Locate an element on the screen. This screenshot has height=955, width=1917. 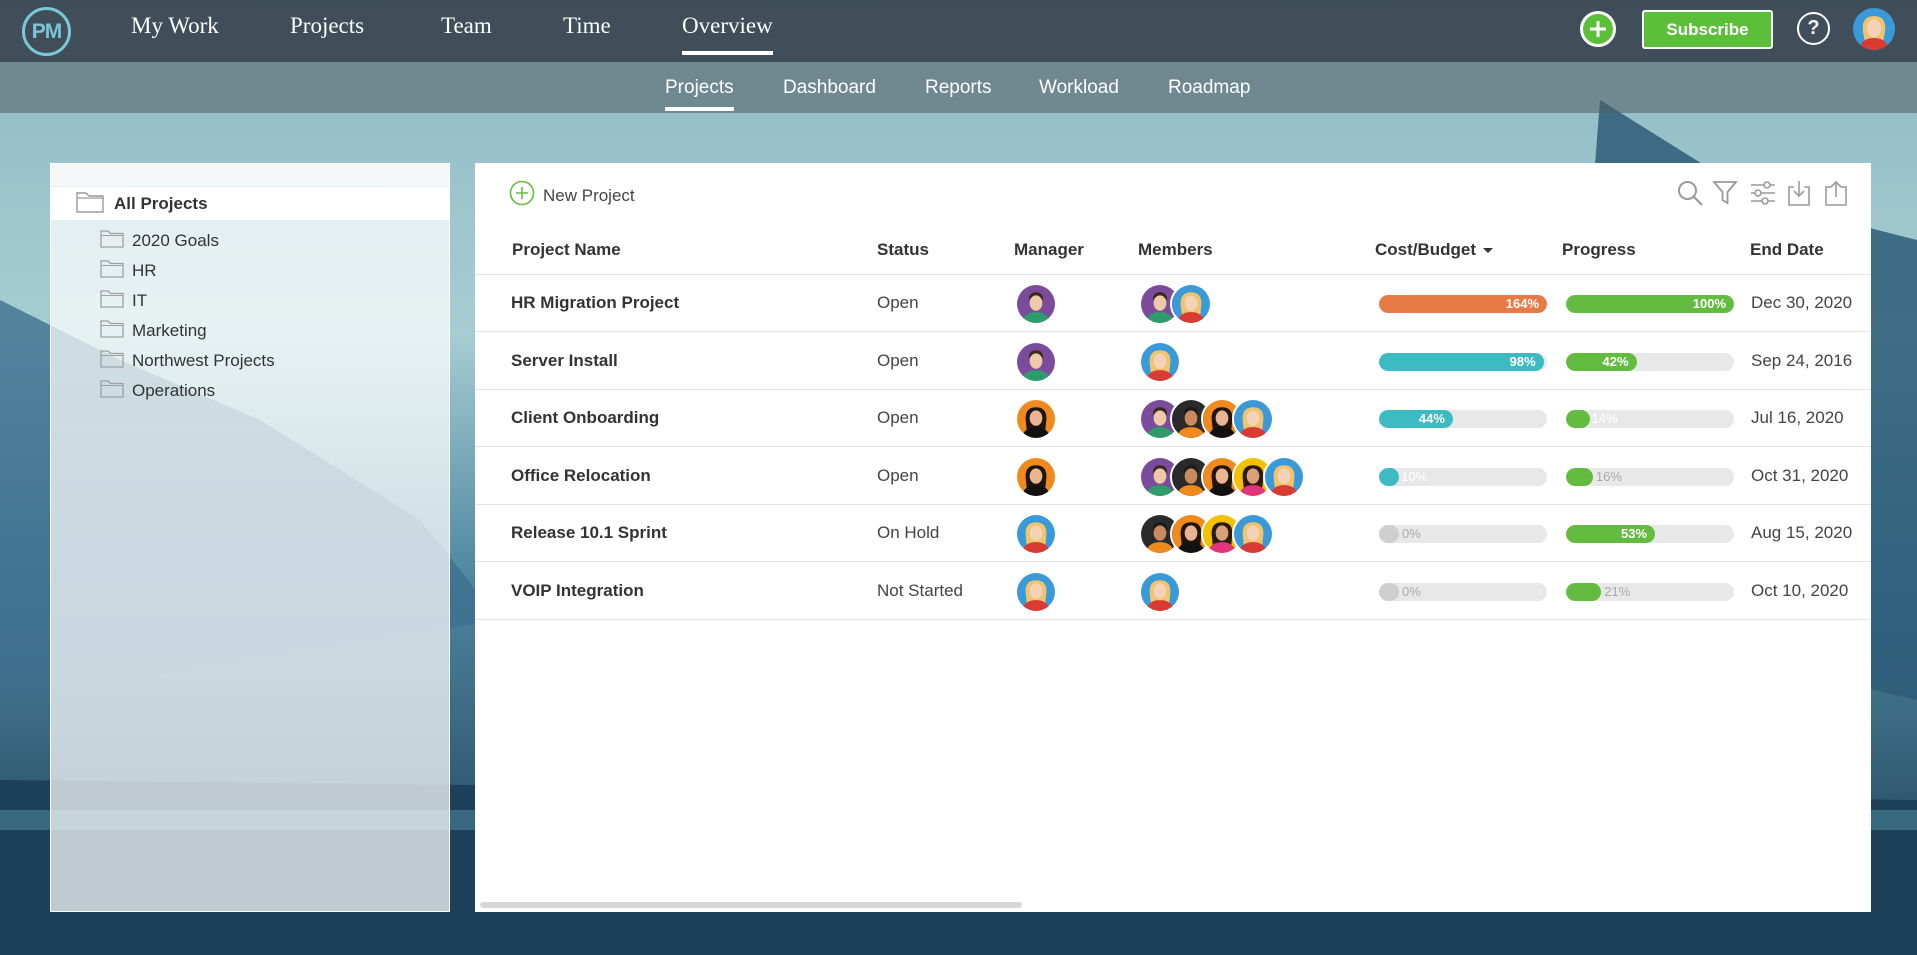
progress-bar: 16% is located at coordinates (1650, 476).